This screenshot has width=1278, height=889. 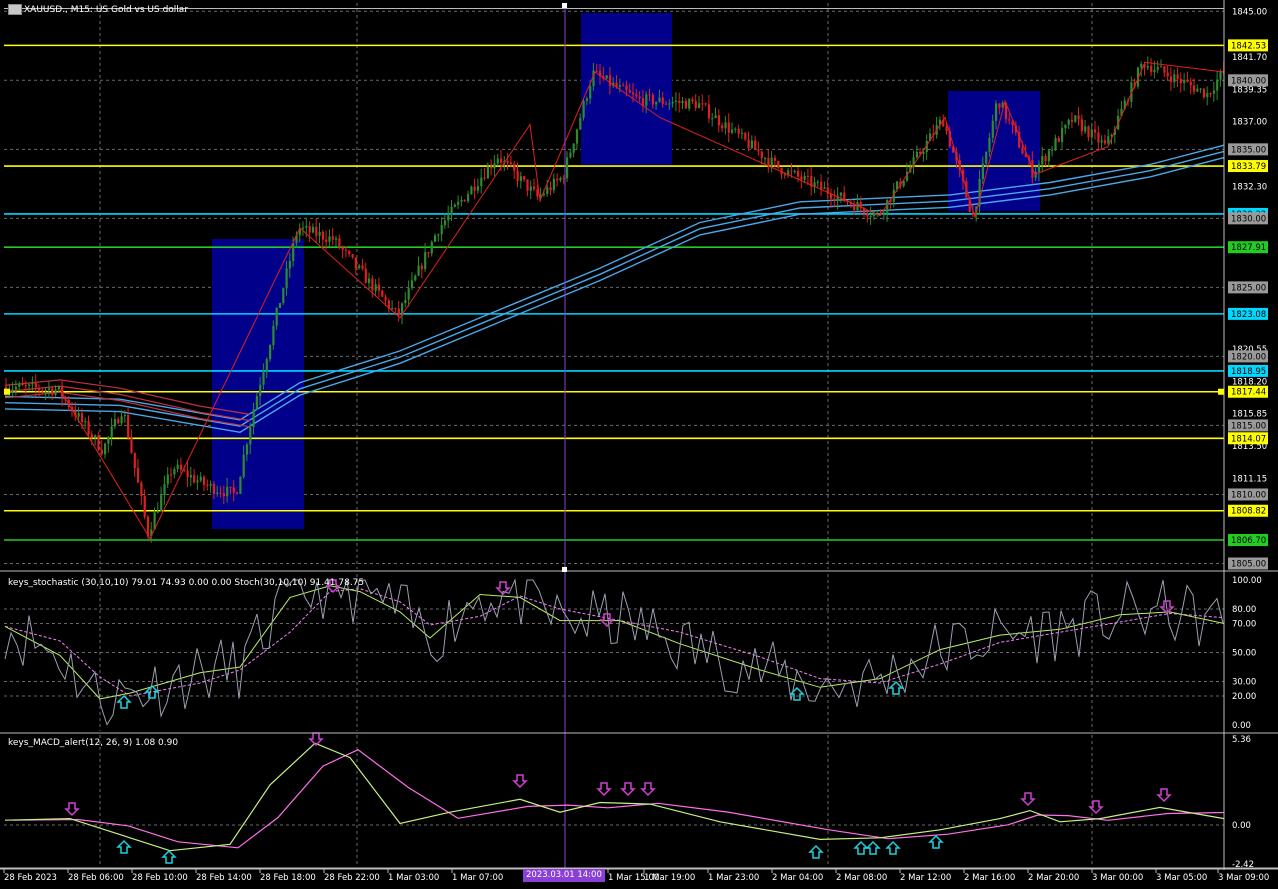 What do you see at coordinates (614, 797) in the screenshot?
I see `macd-main-line` at bounding box center [614, 797].